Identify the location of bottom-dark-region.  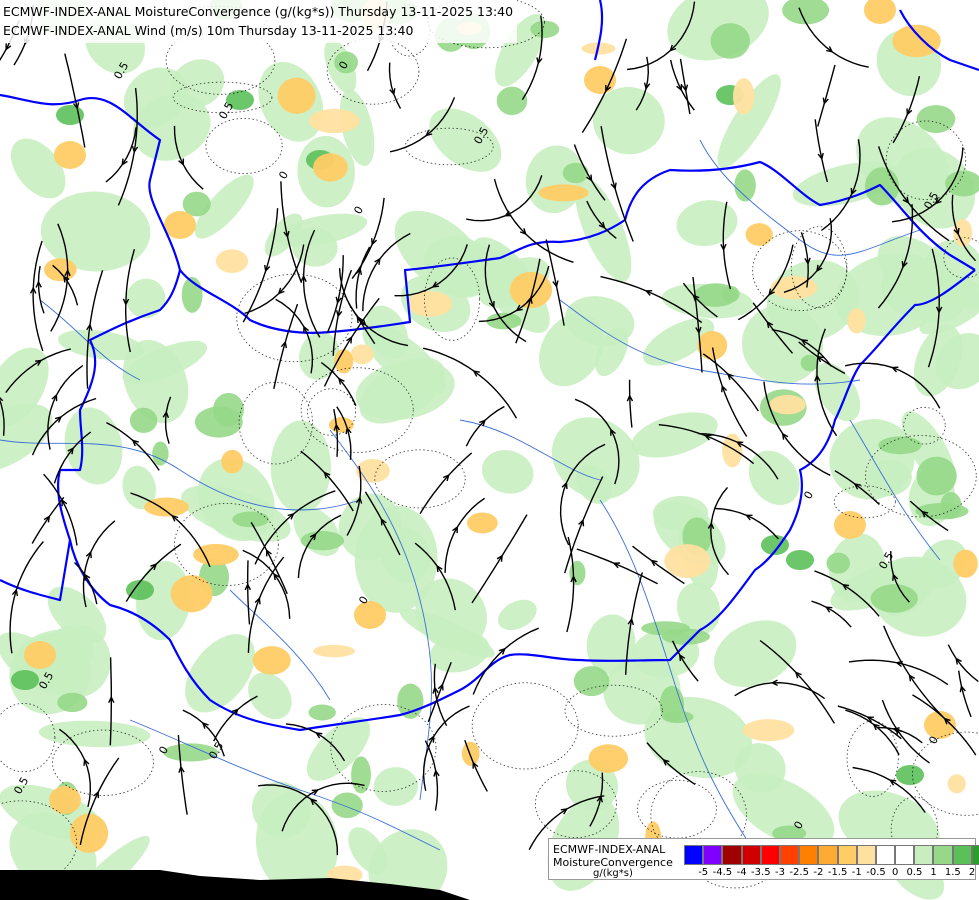
(235, 885).